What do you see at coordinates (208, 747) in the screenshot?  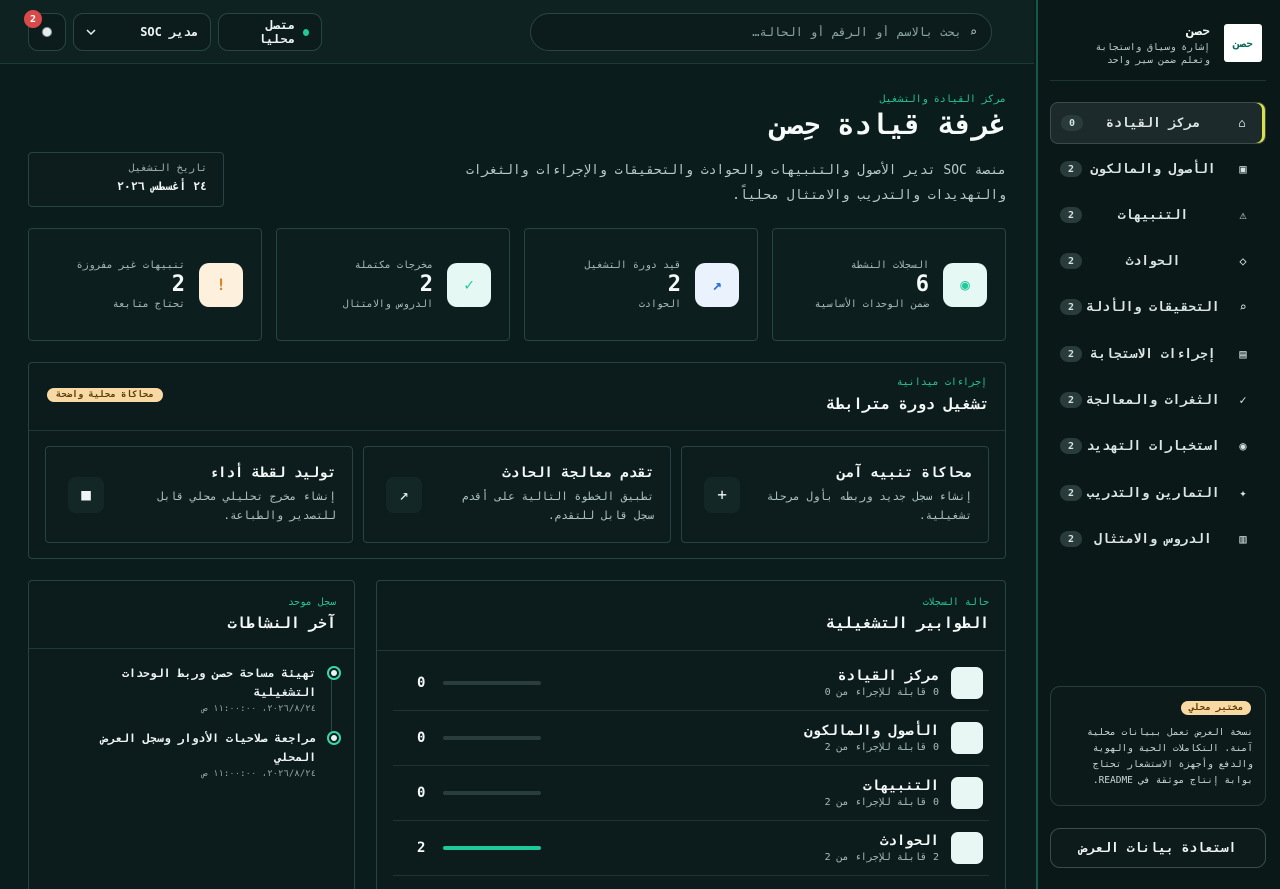 I see `activity-text: مراجعة صلاحيات الأدوار وسجل العرض المحلي` at bounding box center [208, 747].